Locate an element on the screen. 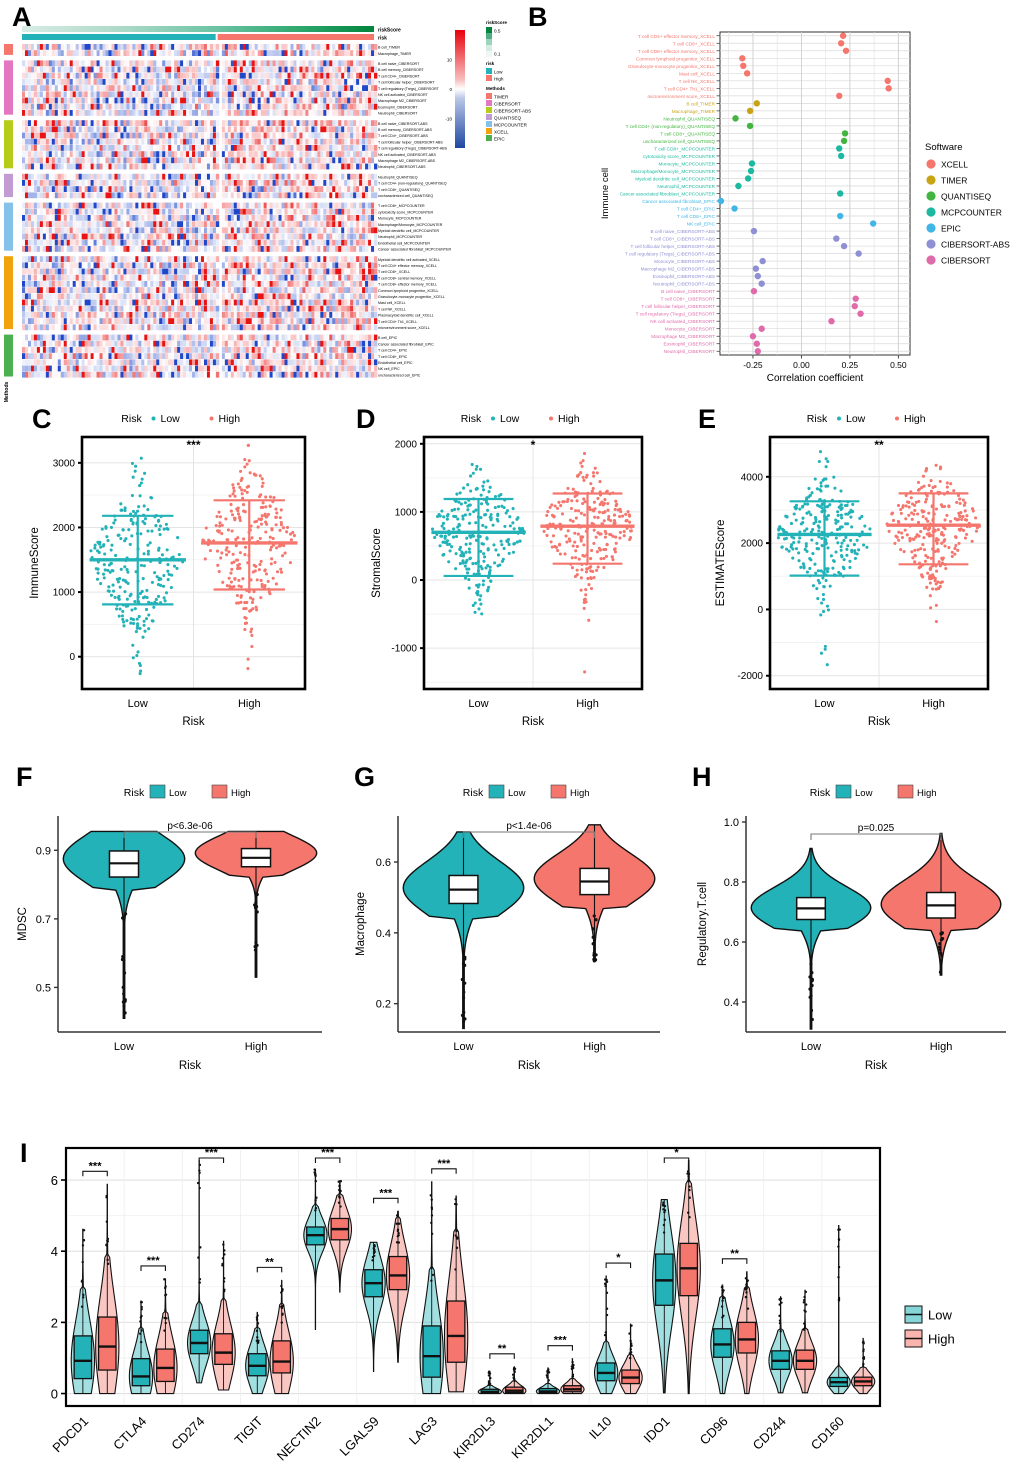  heatmap-row-label: Plasmacytoid dendritic cell_XCELL is located at coordinates (406, 316).